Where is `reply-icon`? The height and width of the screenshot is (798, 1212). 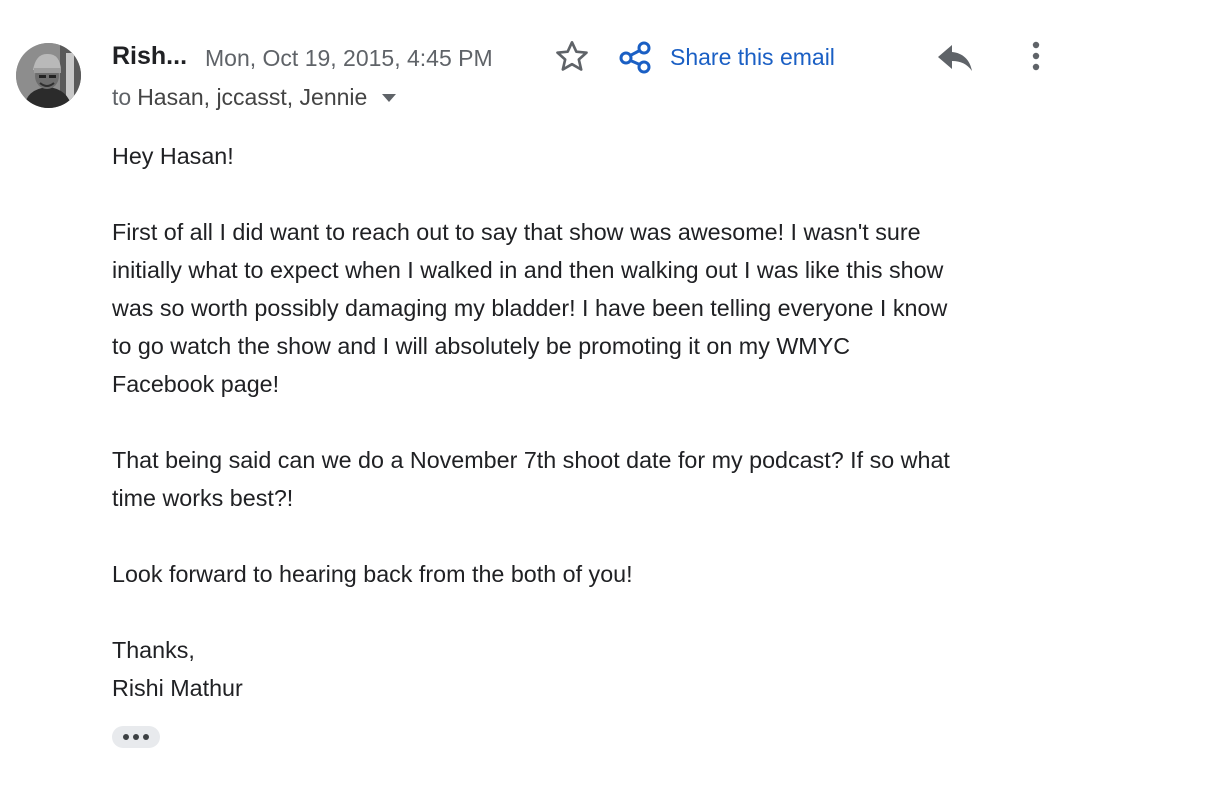
reply-icon is located at coordinates (955, 58).